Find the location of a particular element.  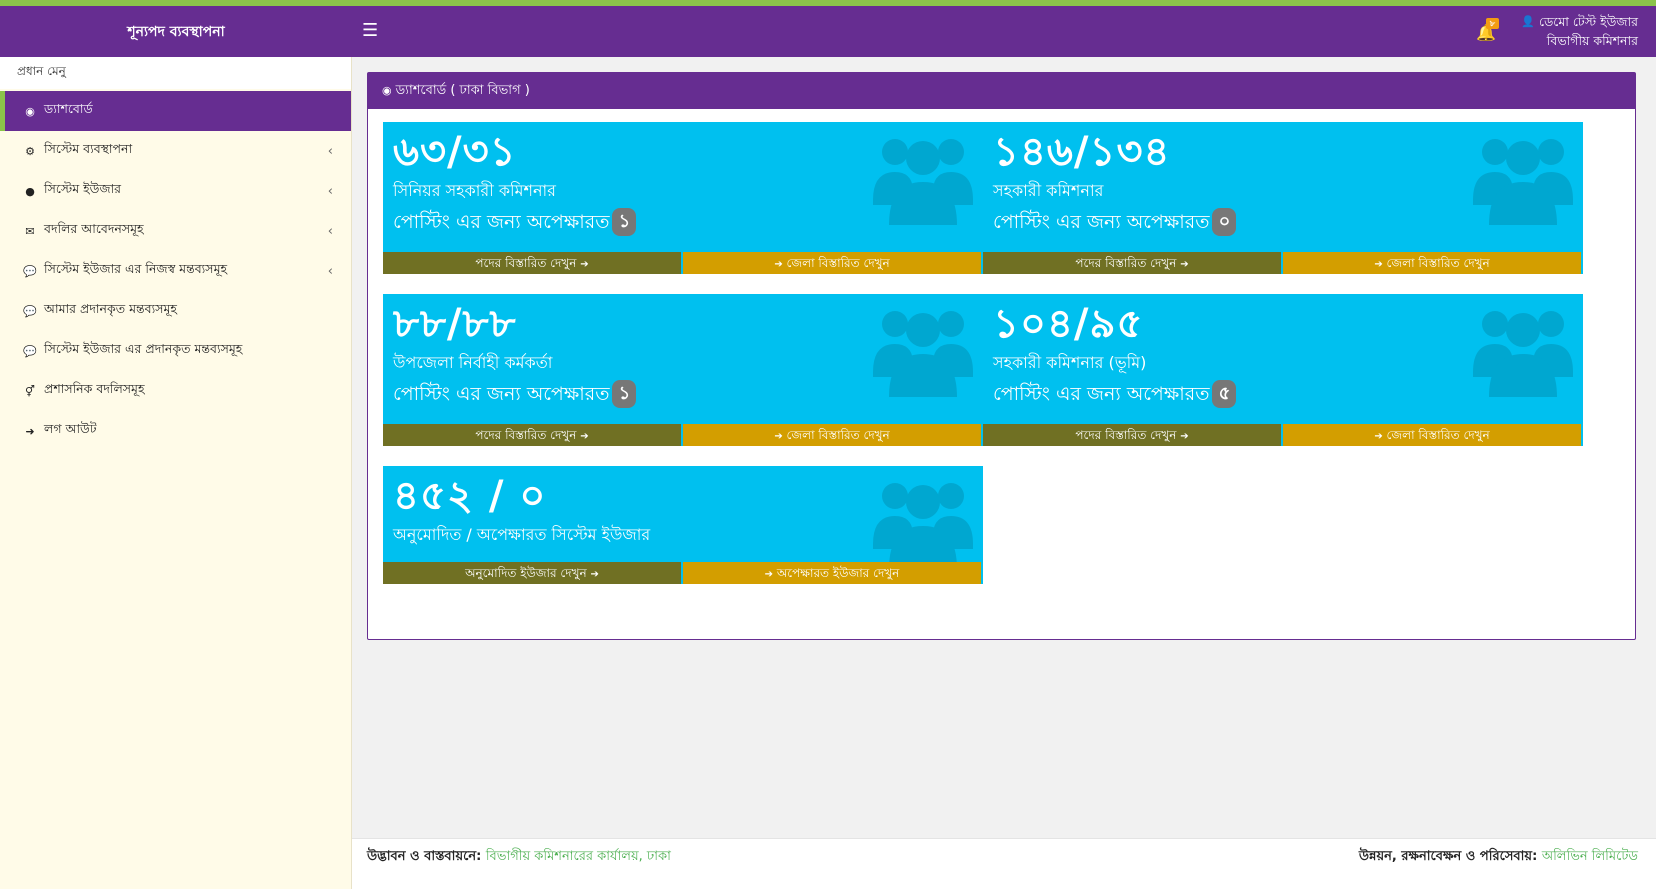

menu-toggle-icon: ☰ is located at coordinates (372, 31).